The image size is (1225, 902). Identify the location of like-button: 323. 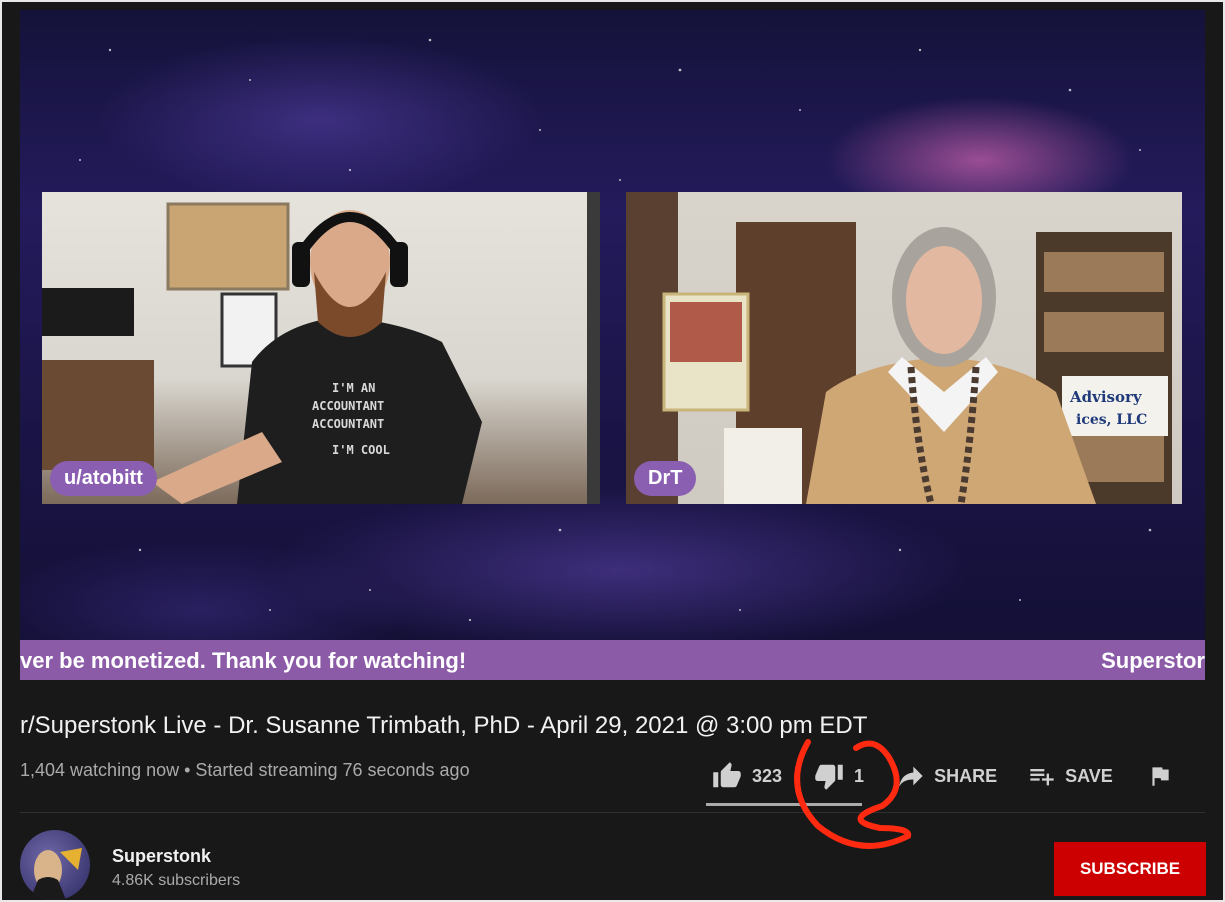
(746, 776).